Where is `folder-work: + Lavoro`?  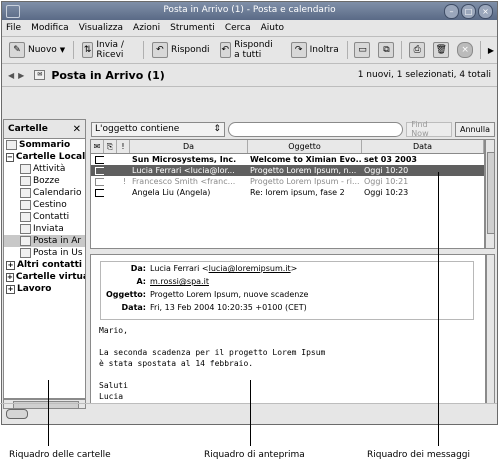 folder-work: + Lavoro is located at coordinates (44, 289).